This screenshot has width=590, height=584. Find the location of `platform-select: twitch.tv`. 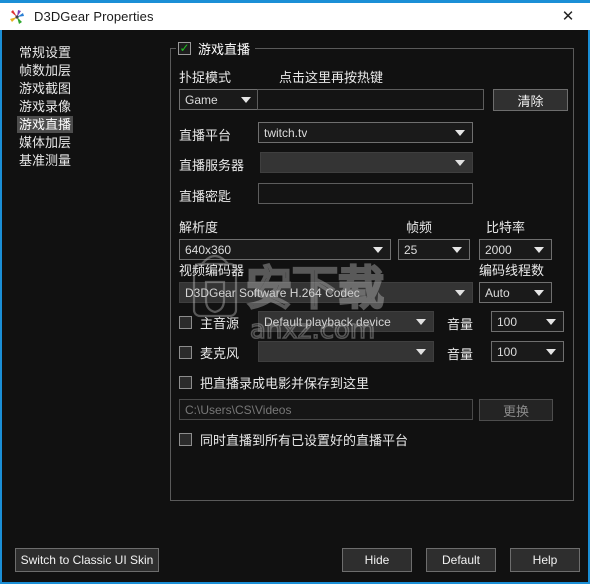

platform-select: twitch.tv is located at coordinates (365, 132).